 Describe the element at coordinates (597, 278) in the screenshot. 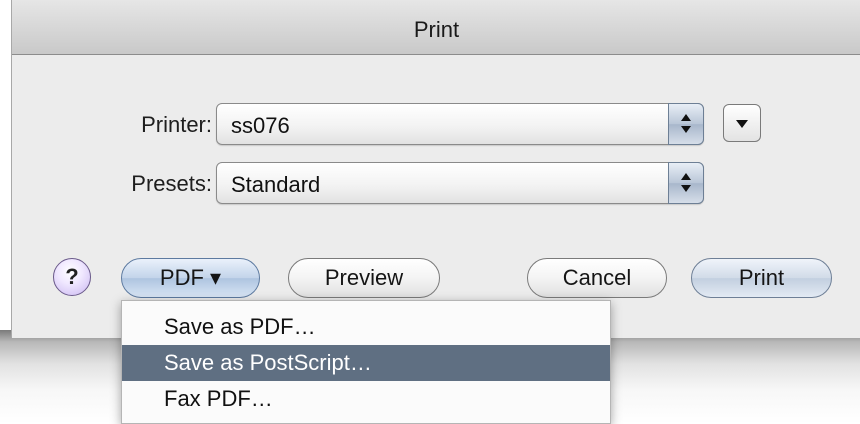

I see `cancel-button: Cancel` at that location.